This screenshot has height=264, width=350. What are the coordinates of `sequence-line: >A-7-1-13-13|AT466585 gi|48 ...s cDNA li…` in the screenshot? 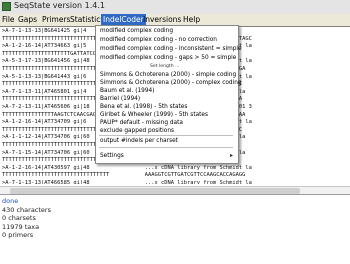 It's located at (127, 181).